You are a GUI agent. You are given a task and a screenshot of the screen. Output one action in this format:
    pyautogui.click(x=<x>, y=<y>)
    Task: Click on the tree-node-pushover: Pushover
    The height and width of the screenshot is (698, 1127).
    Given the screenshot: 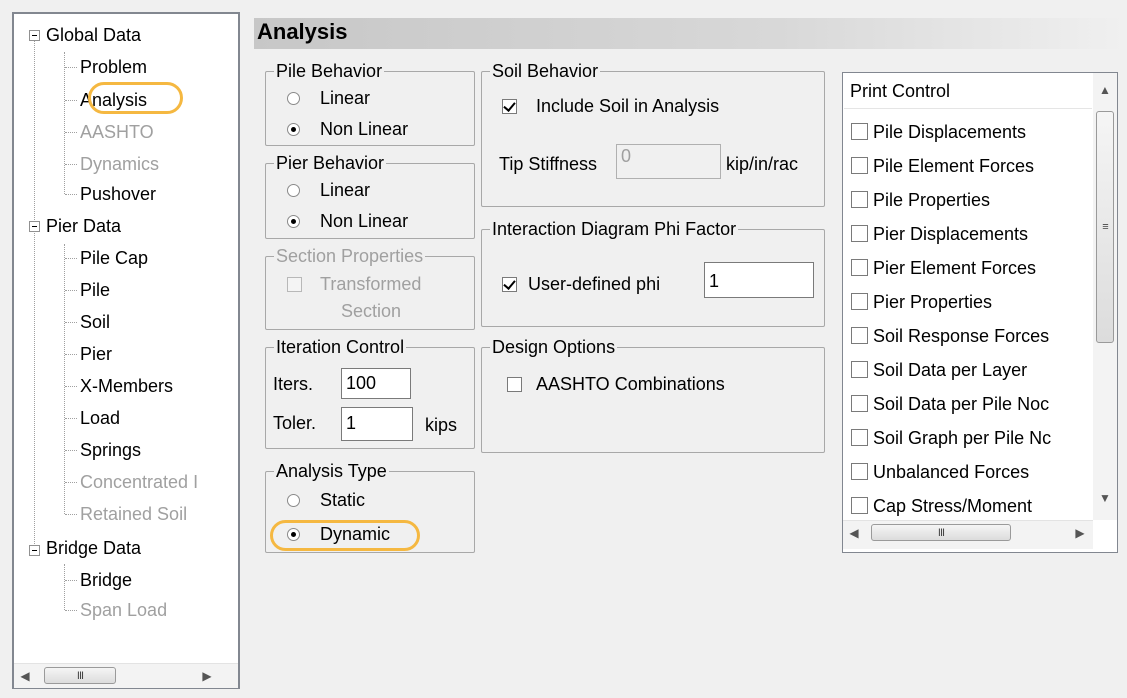 What is the action you would take?
    pyautogui.click(x=118, y=194)
    